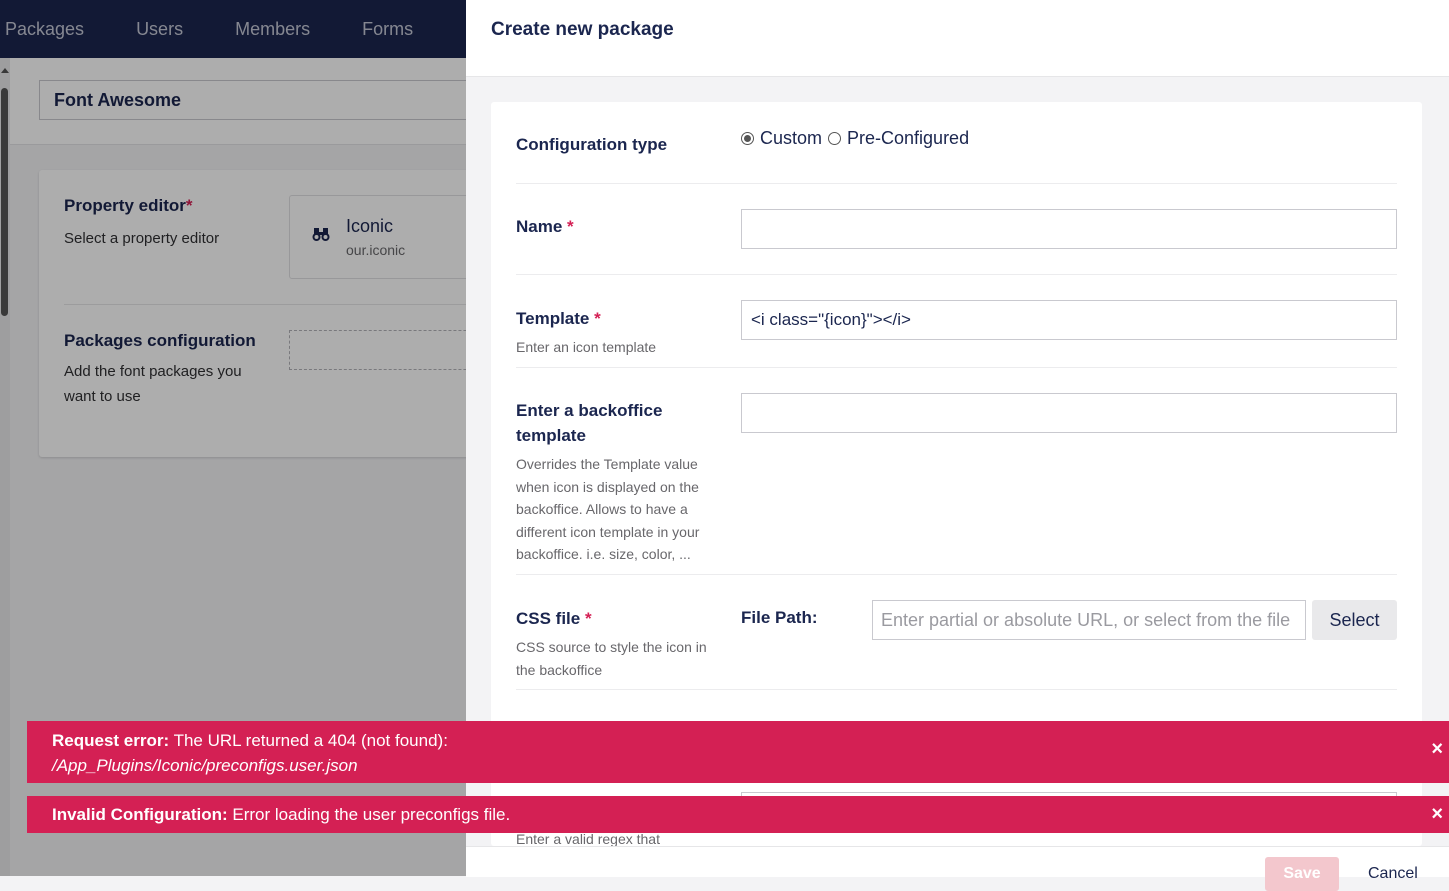  I want to click on notification-message: The URL returned a 404 (not found):, so click(310, 740).